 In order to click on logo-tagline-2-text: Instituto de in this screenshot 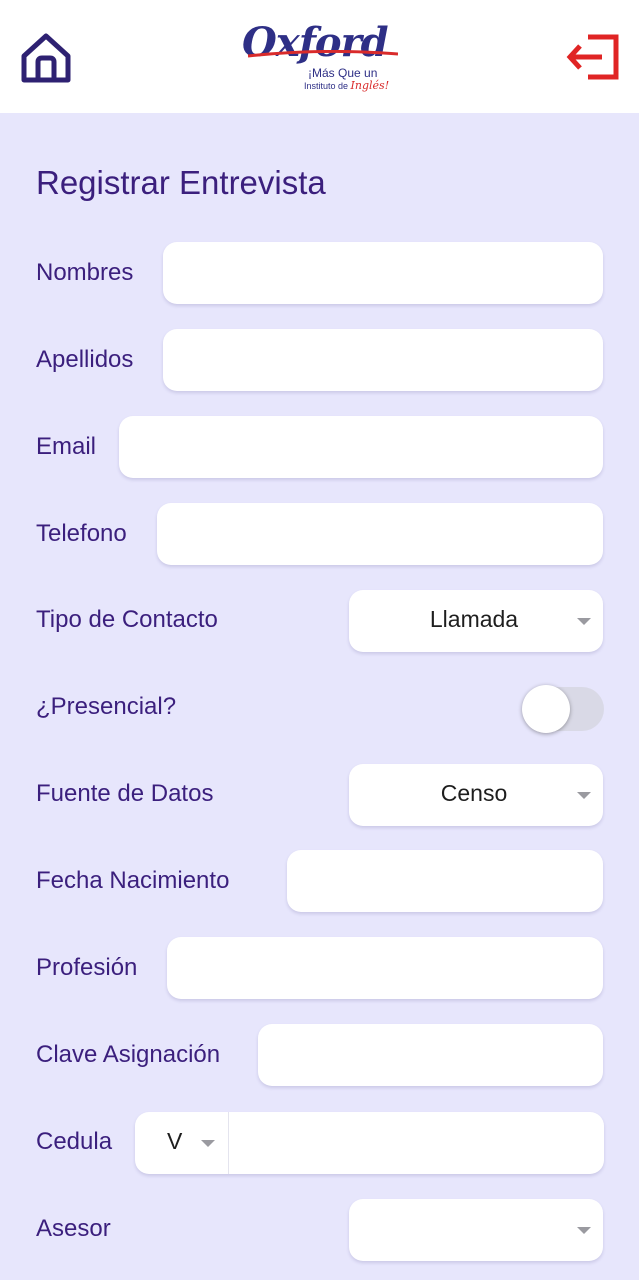, I will do `click(326, 86)`.